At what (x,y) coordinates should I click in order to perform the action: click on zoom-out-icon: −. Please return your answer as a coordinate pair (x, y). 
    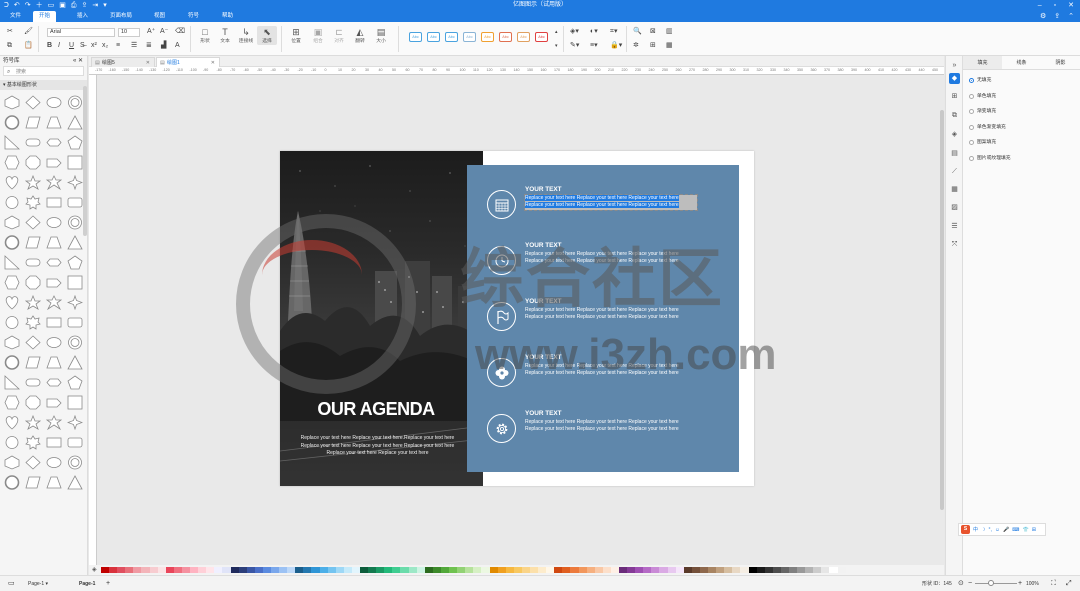
    Looking at the image, I should click on (970, 583).